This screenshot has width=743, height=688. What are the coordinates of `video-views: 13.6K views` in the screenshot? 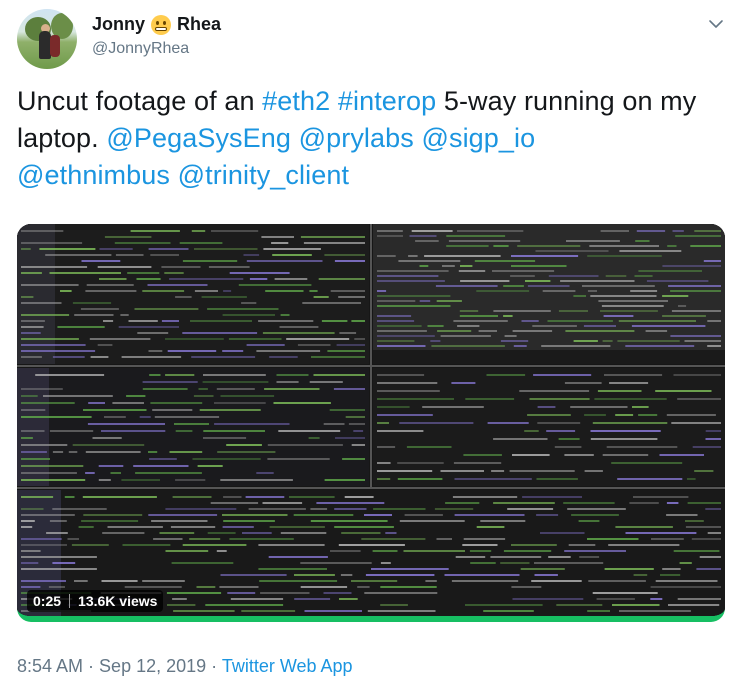 It's located at (118, 601).